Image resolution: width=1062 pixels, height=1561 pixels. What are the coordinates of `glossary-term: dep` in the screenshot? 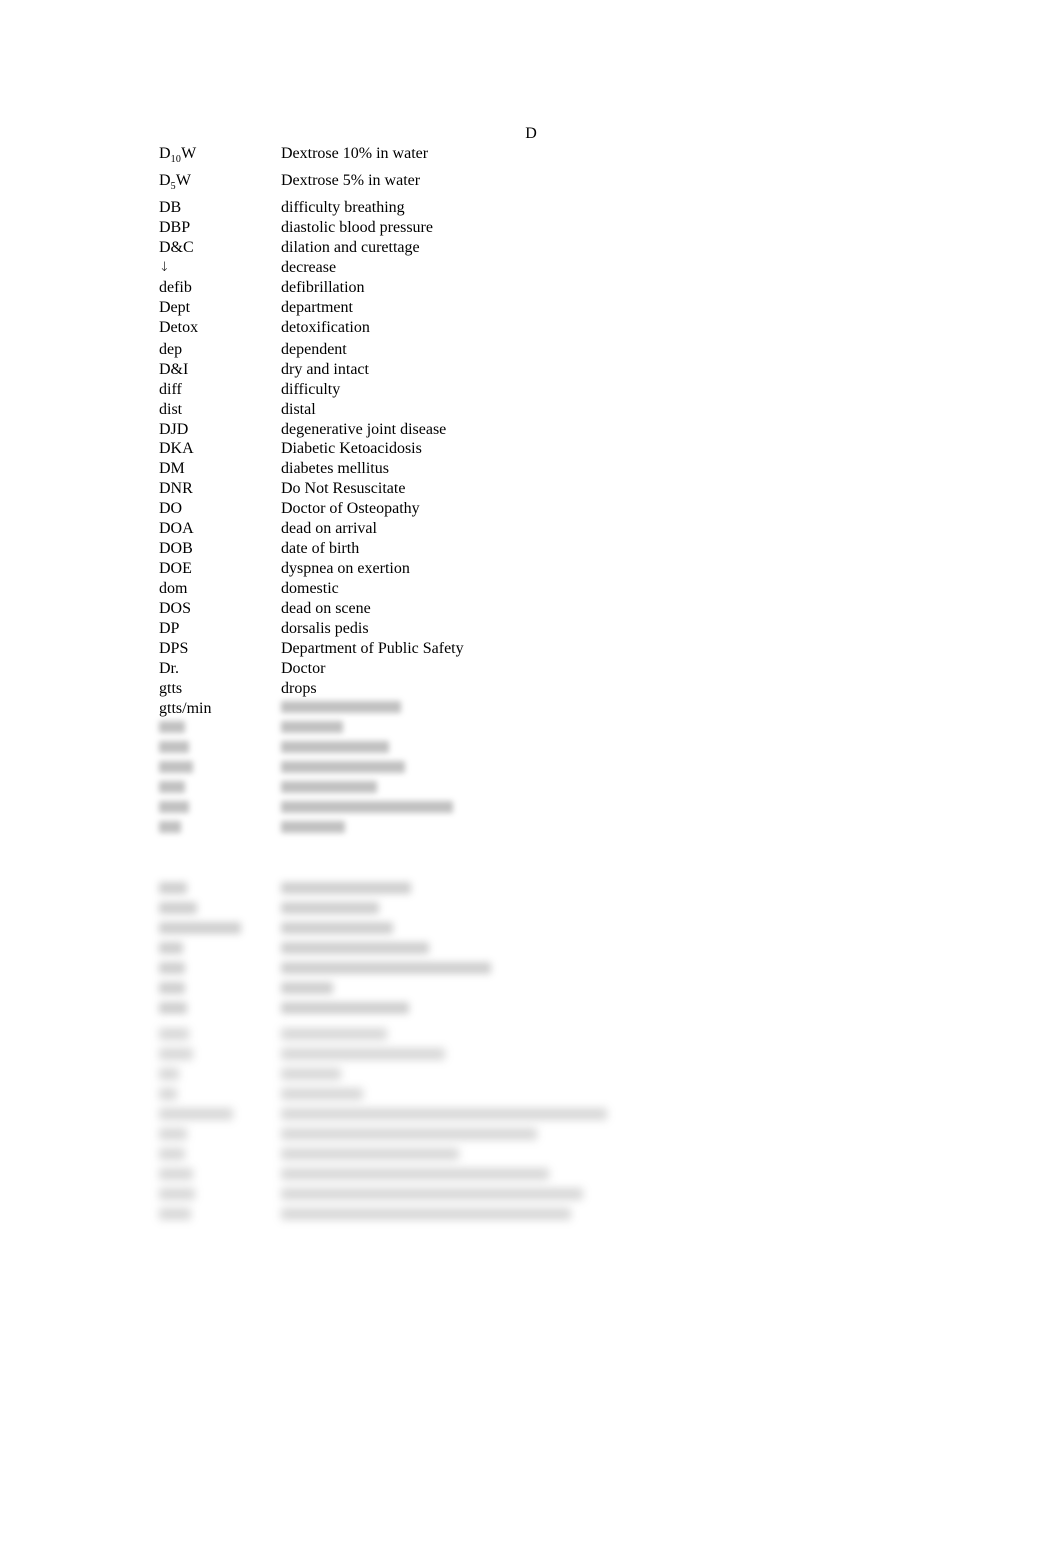 It's located at (171, 349).